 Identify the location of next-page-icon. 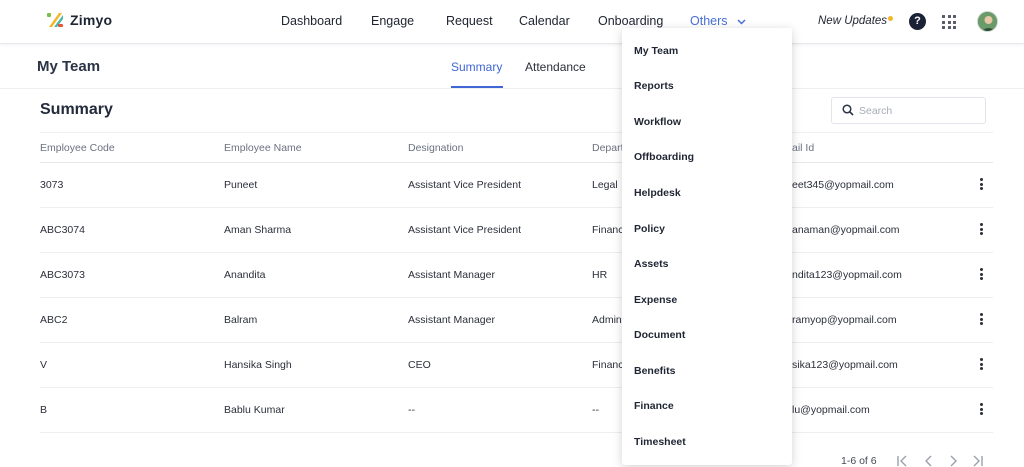
(953, 460).